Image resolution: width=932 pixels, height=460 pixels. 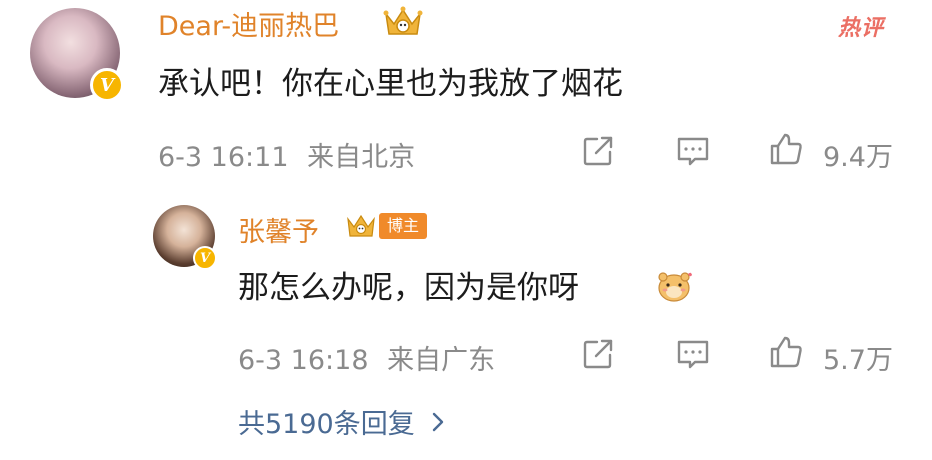 I want to click on reply-timestamp: 6-3 16:18, so click(x=303, y=360).